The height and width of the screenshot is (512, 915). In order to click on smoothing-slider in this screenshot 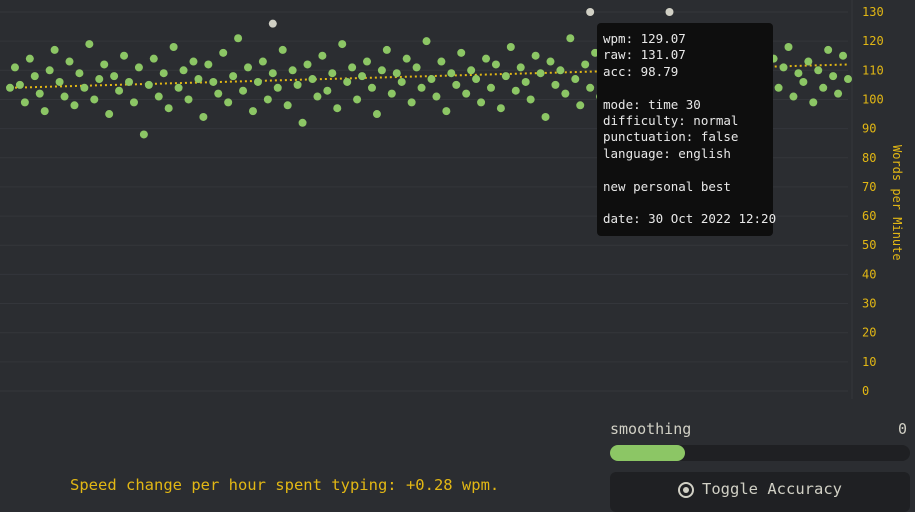, I will do `click(760, 453)`.